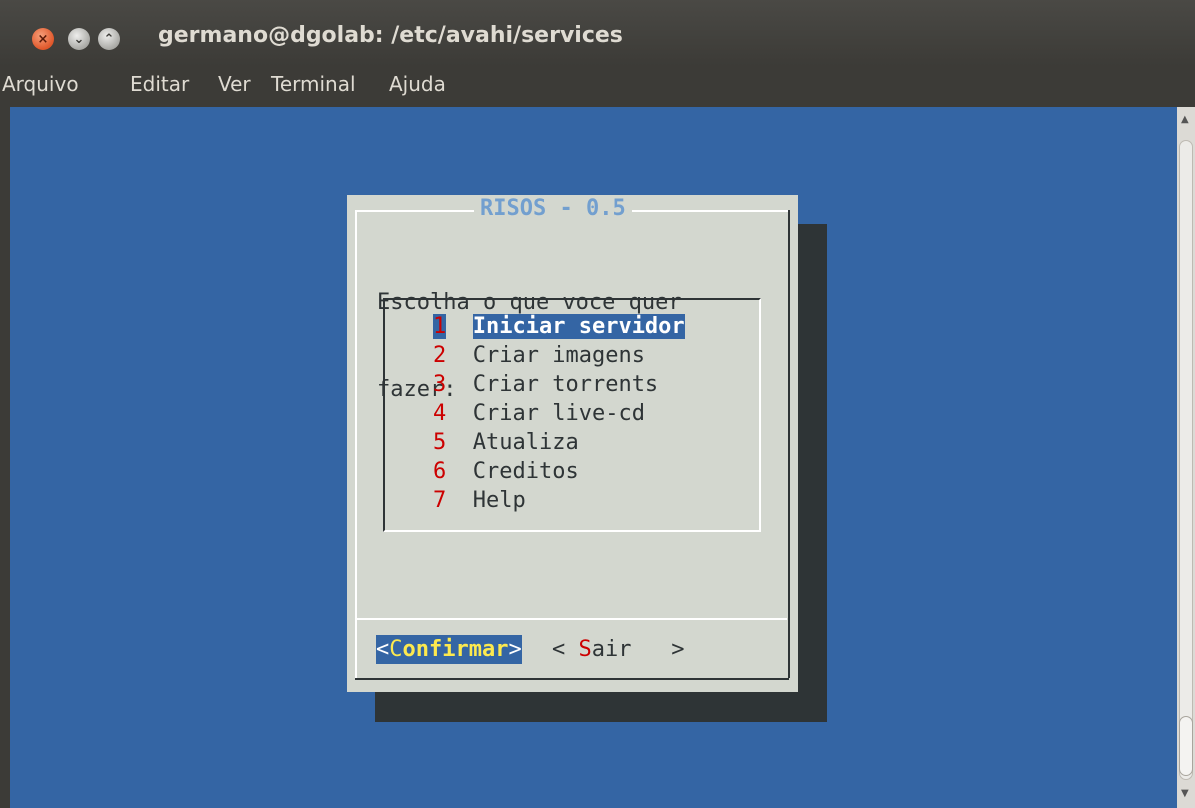 The width and height of the screenshot is (1195, 808). Describe the element at coordinates (234, 84) in the screenshot. I see `menu-ver: Ver` at that location.